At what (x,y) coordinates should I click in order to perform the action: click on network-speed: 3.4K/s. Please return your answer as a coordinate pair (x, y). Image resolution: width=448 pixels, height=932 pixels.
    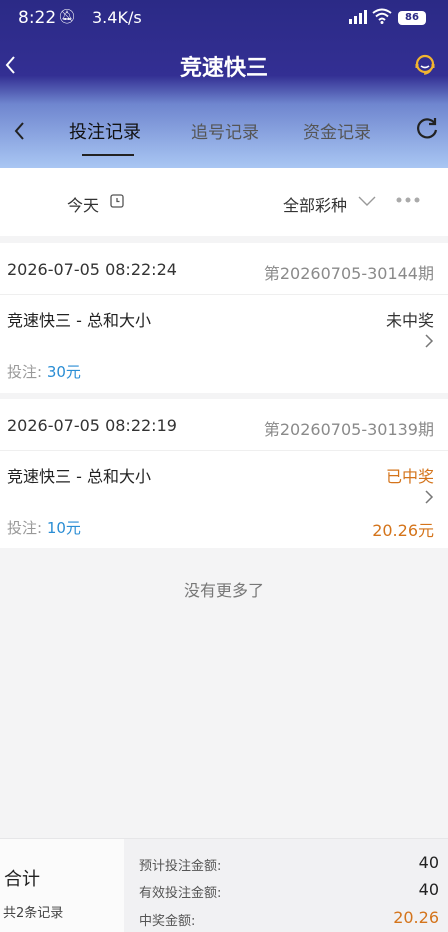
    Looking at the image, I should click on (117, 17).